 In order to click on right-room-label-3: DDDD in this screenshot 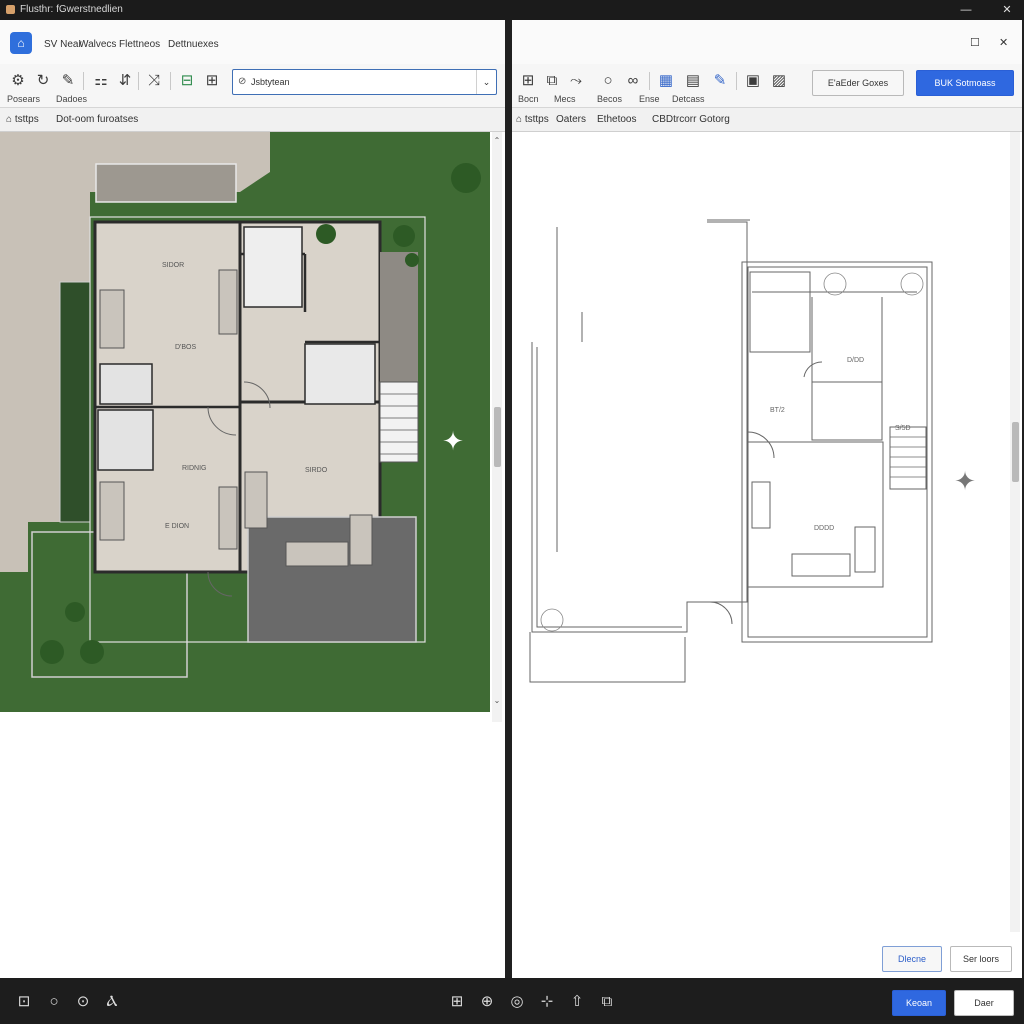, I will do `click(824, 528)`.